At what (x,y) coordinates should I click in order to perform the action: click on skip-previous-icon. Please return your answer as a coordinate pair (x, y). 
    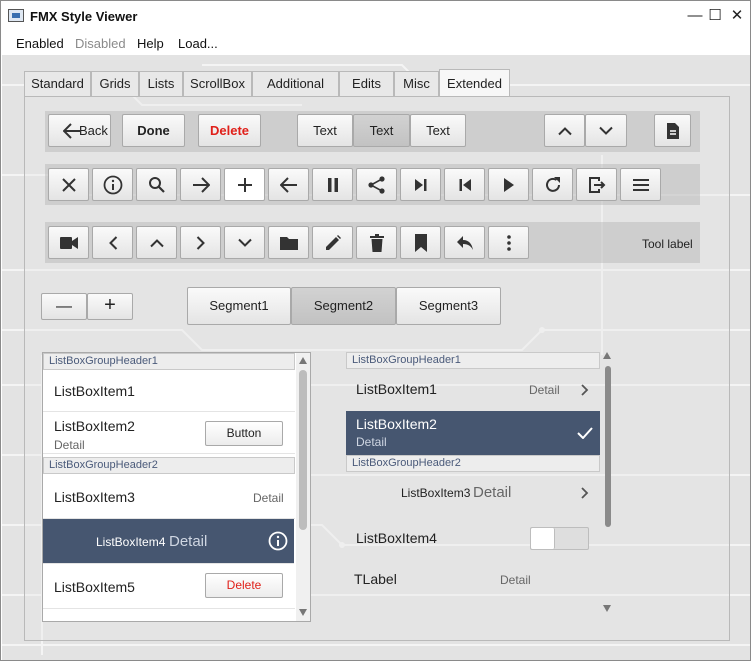
    Looking at the image, I should click on (465, 184).